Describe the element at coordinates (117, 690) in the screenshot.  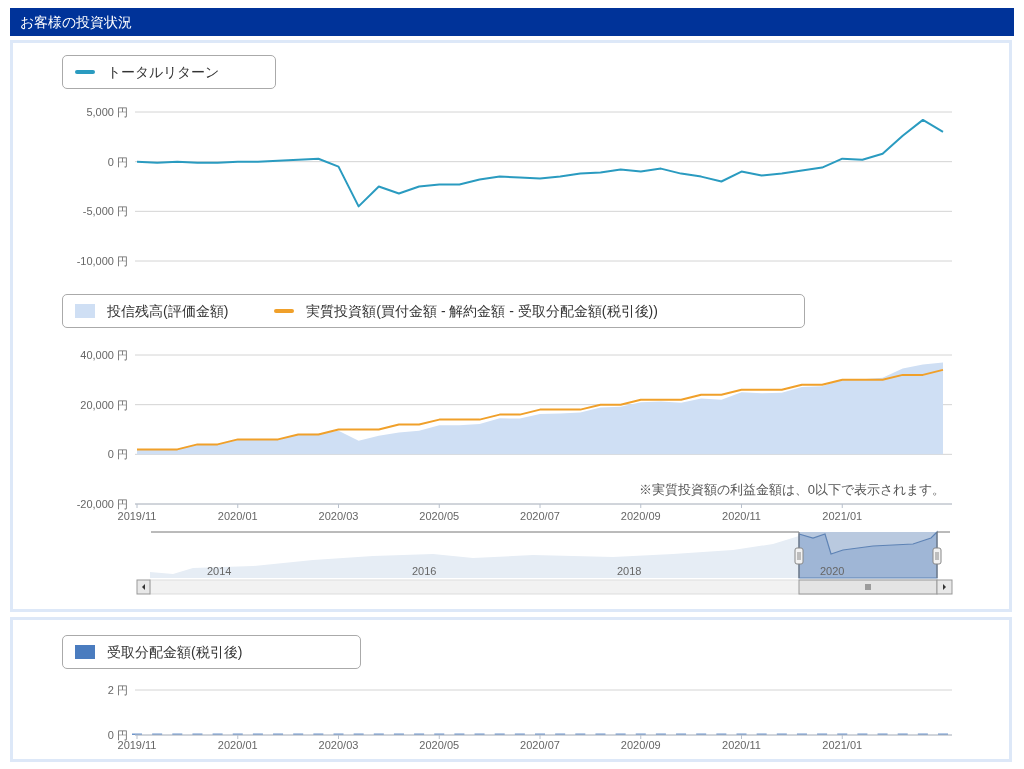
I see `y-axis-label: 2 円` at that location.